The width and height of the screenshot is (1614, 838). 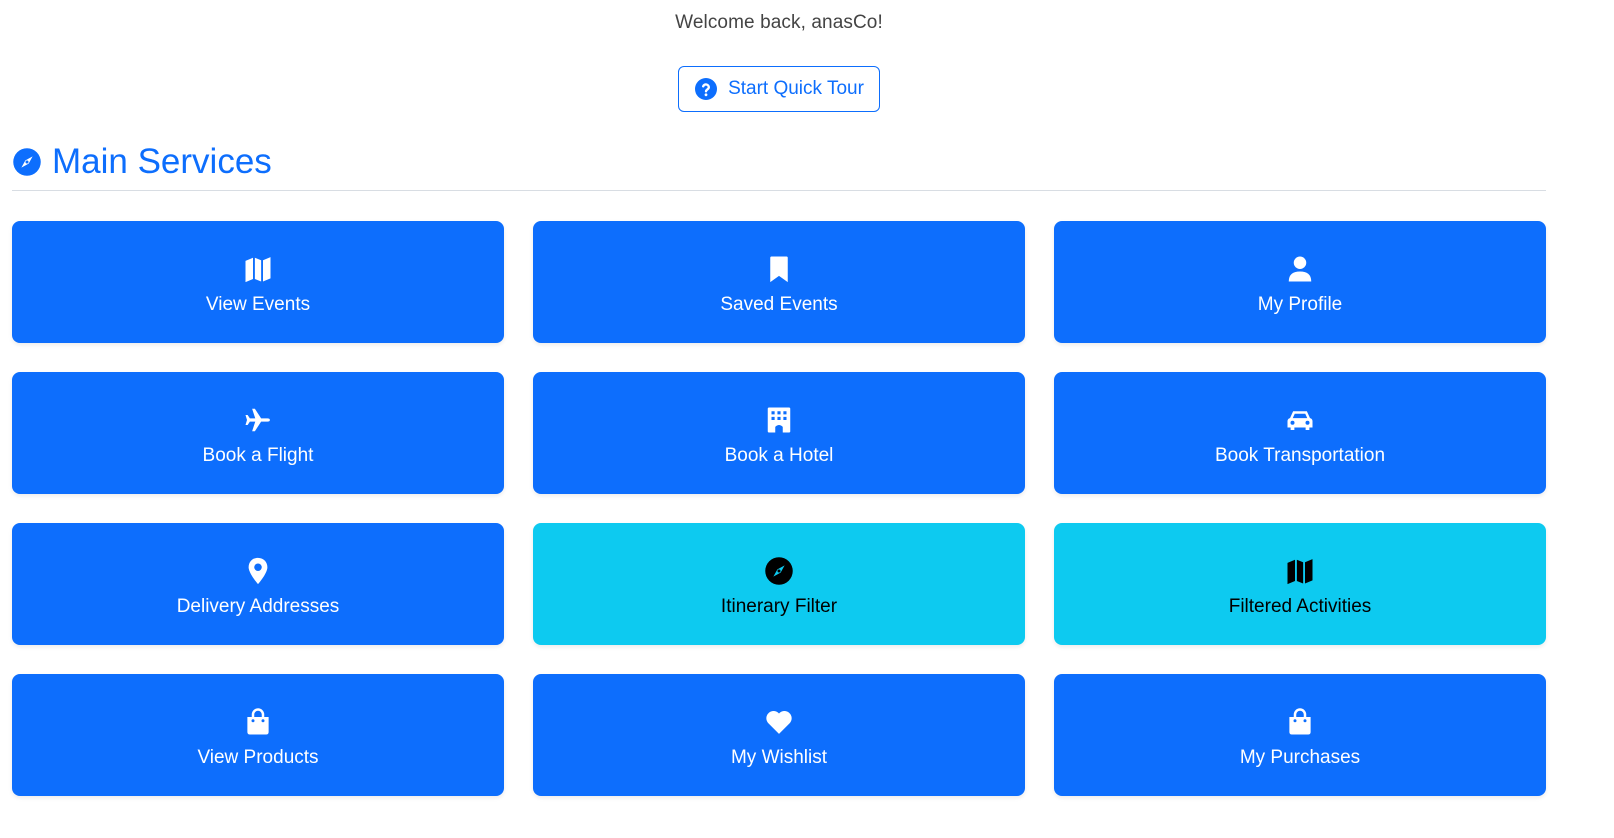 I want to click on book-a-hotel-label: Book a Hotel, so click(x=779, y=455).